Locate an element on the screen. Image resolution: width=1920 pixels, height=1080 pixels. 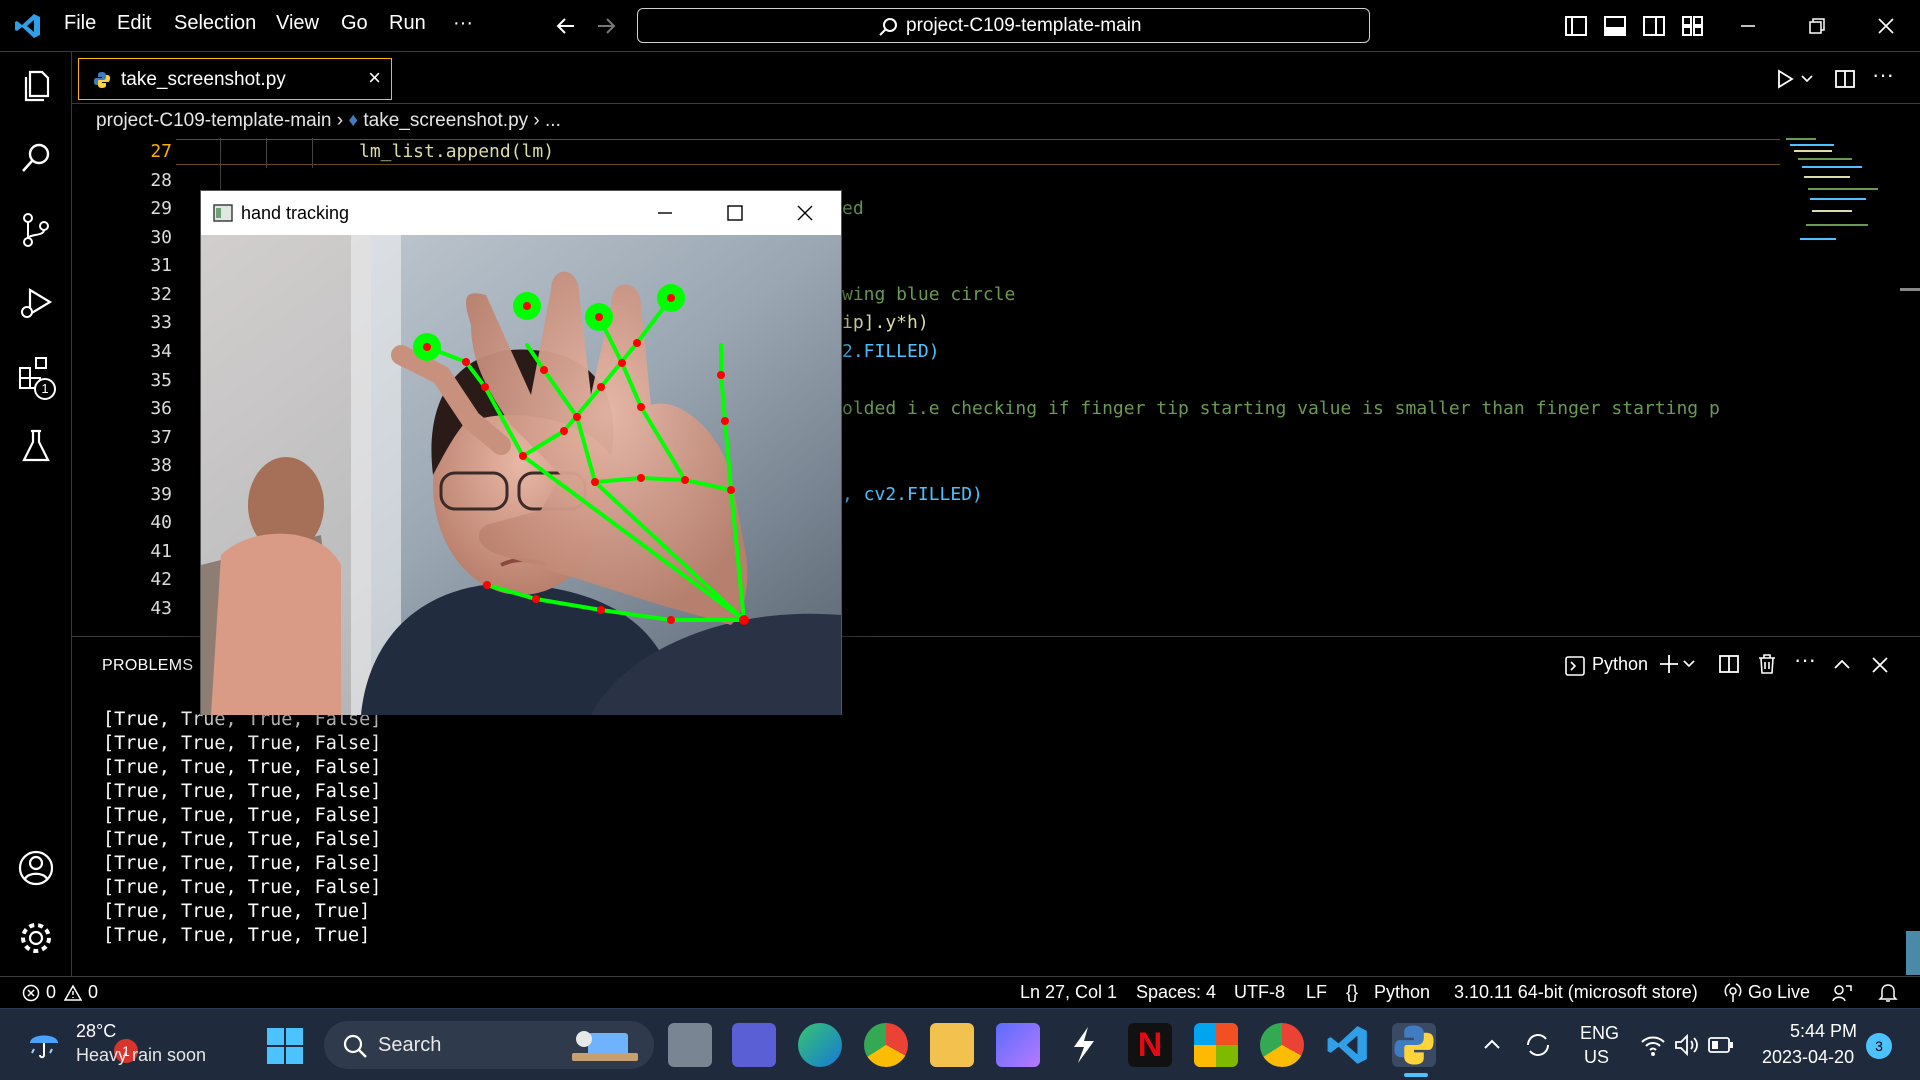
indent-guide is located at coordinates (266, 153).